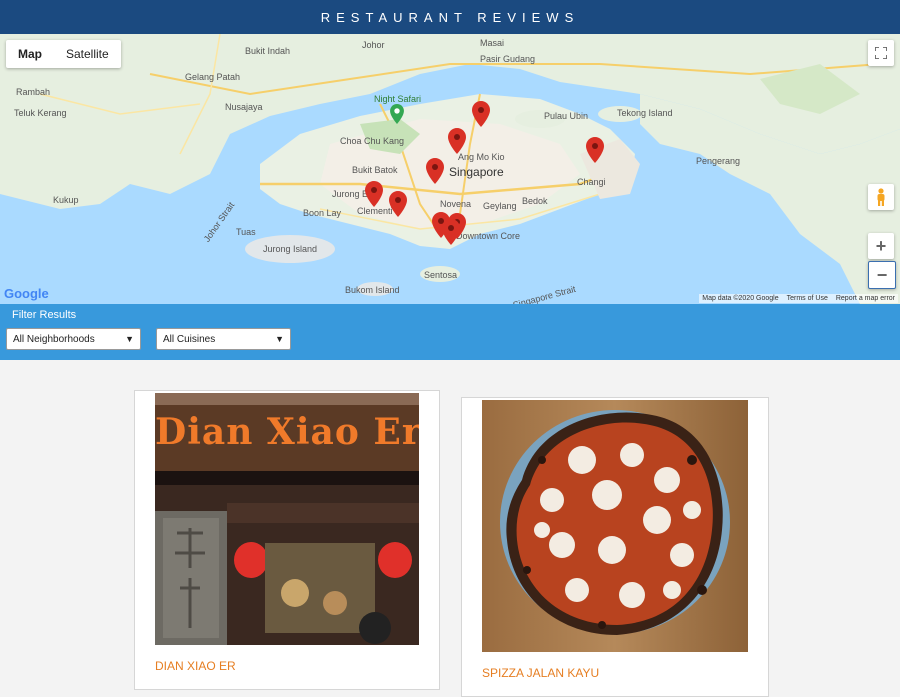 Image resolution: width=900 pixels, height=697 pixels. Describe the element at coordinates (441, 275) in the screenshot. I see `map-label: Sentosa` at that location.